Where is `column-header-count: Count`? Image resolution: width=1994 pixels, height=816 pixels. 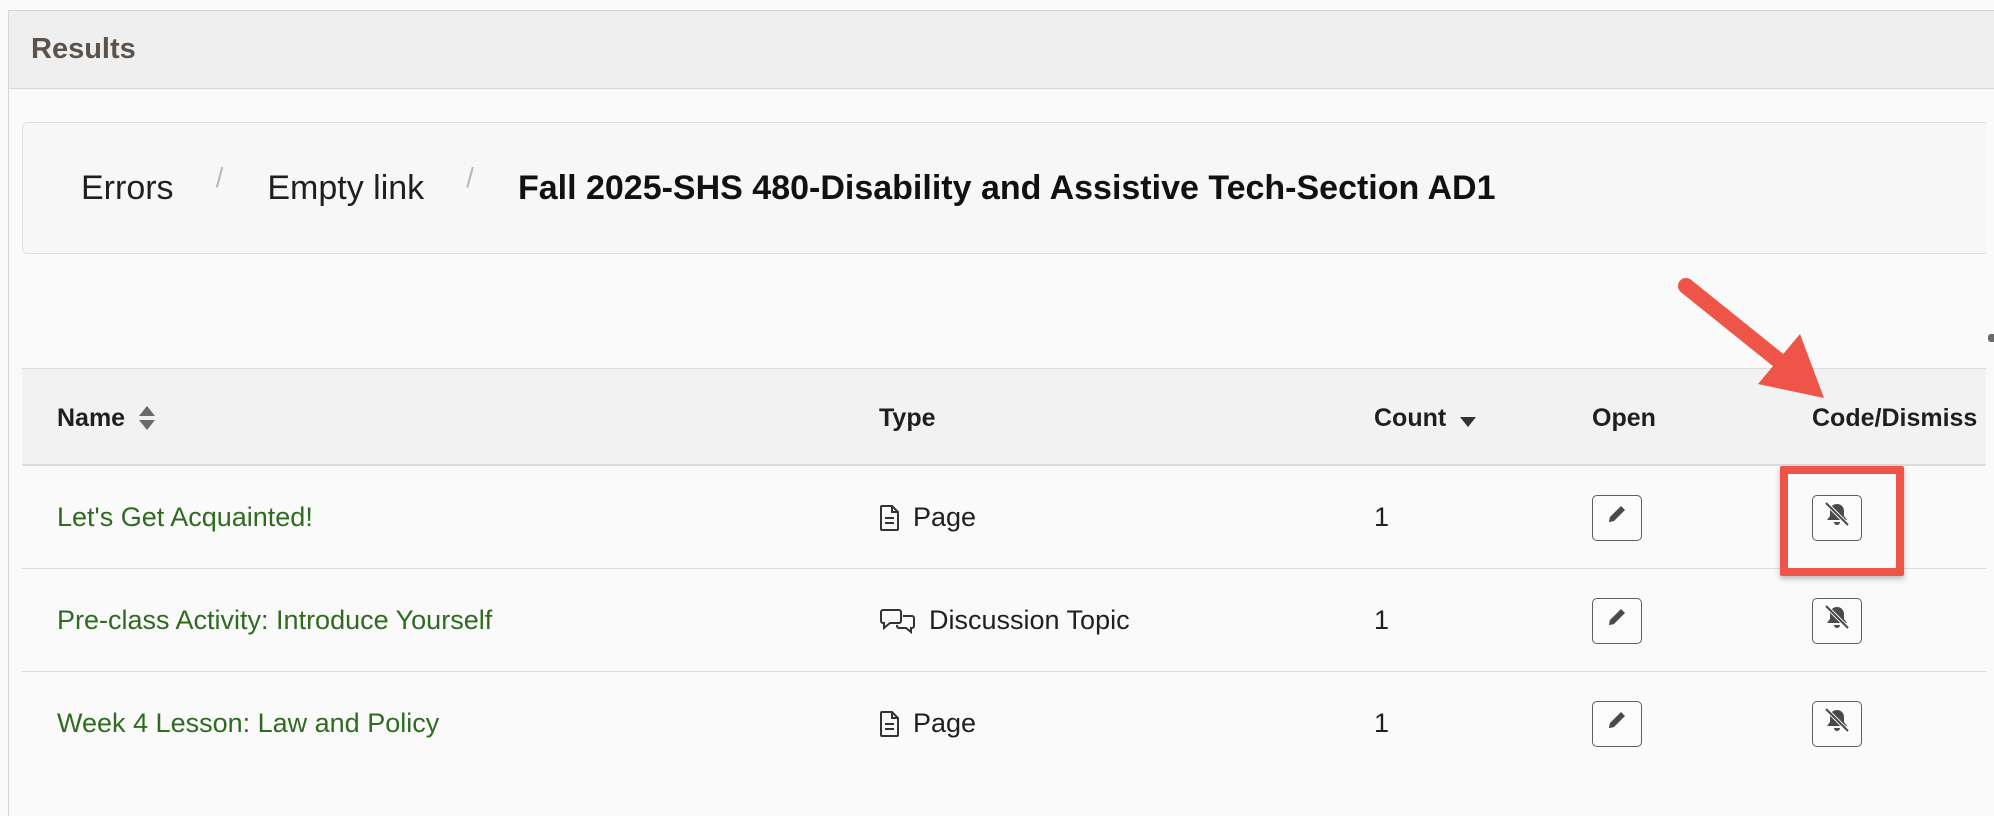
column-header-count: Count is located at coordinates (1425, 418).